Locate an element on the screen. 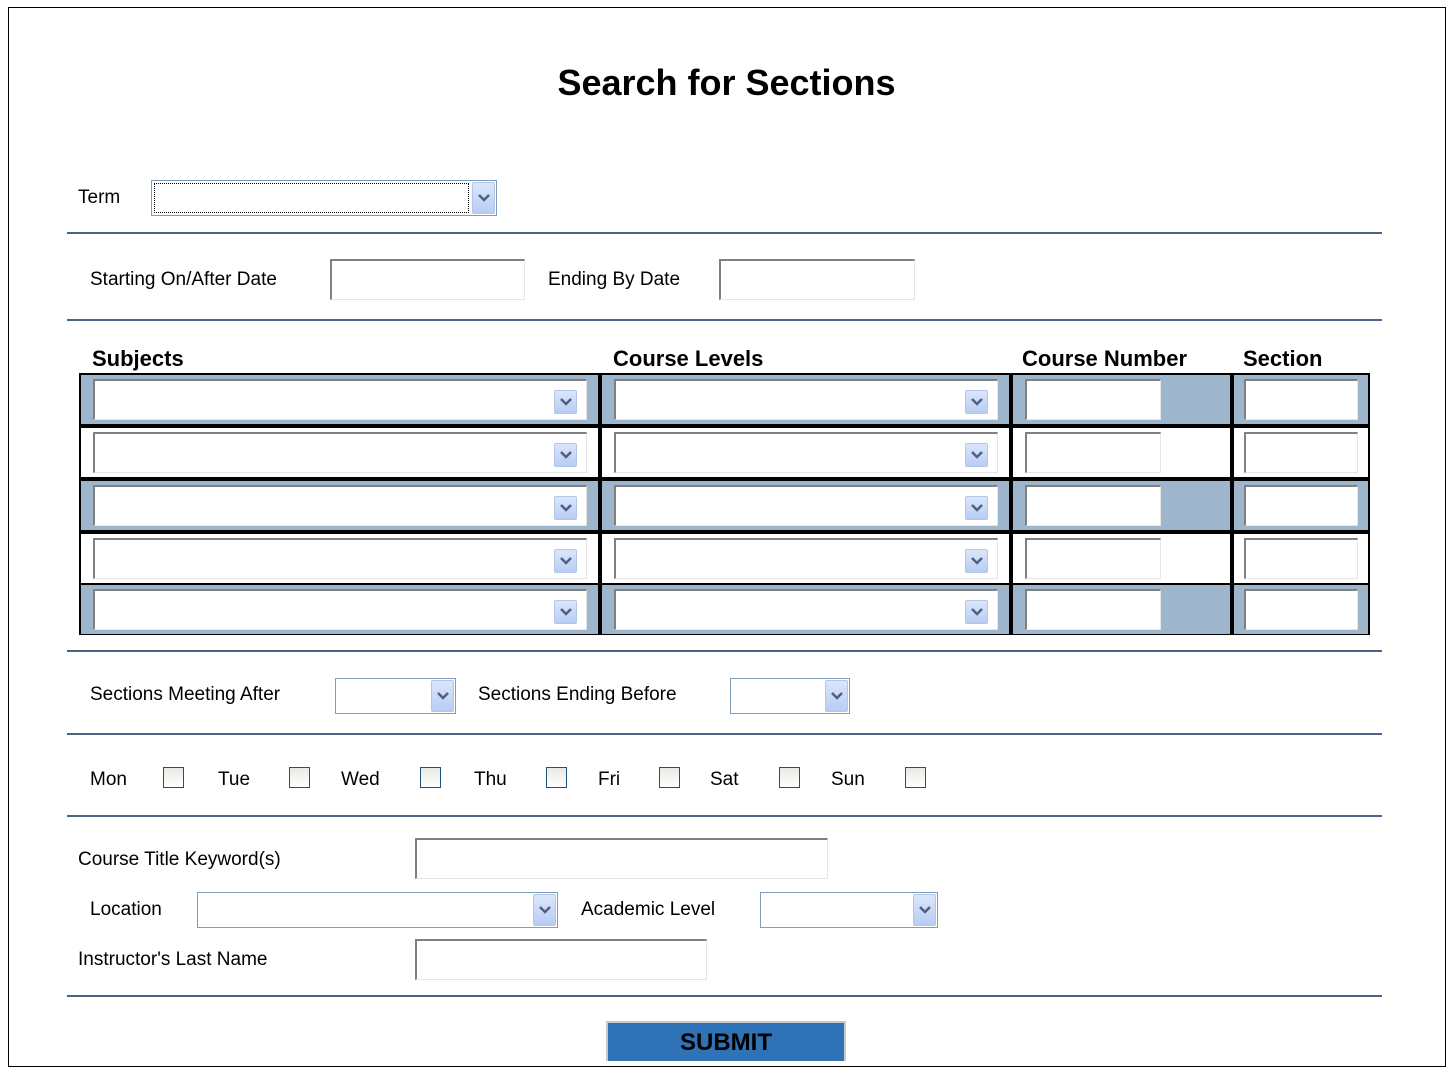  end-date-input is located at coordinates (817, 279).